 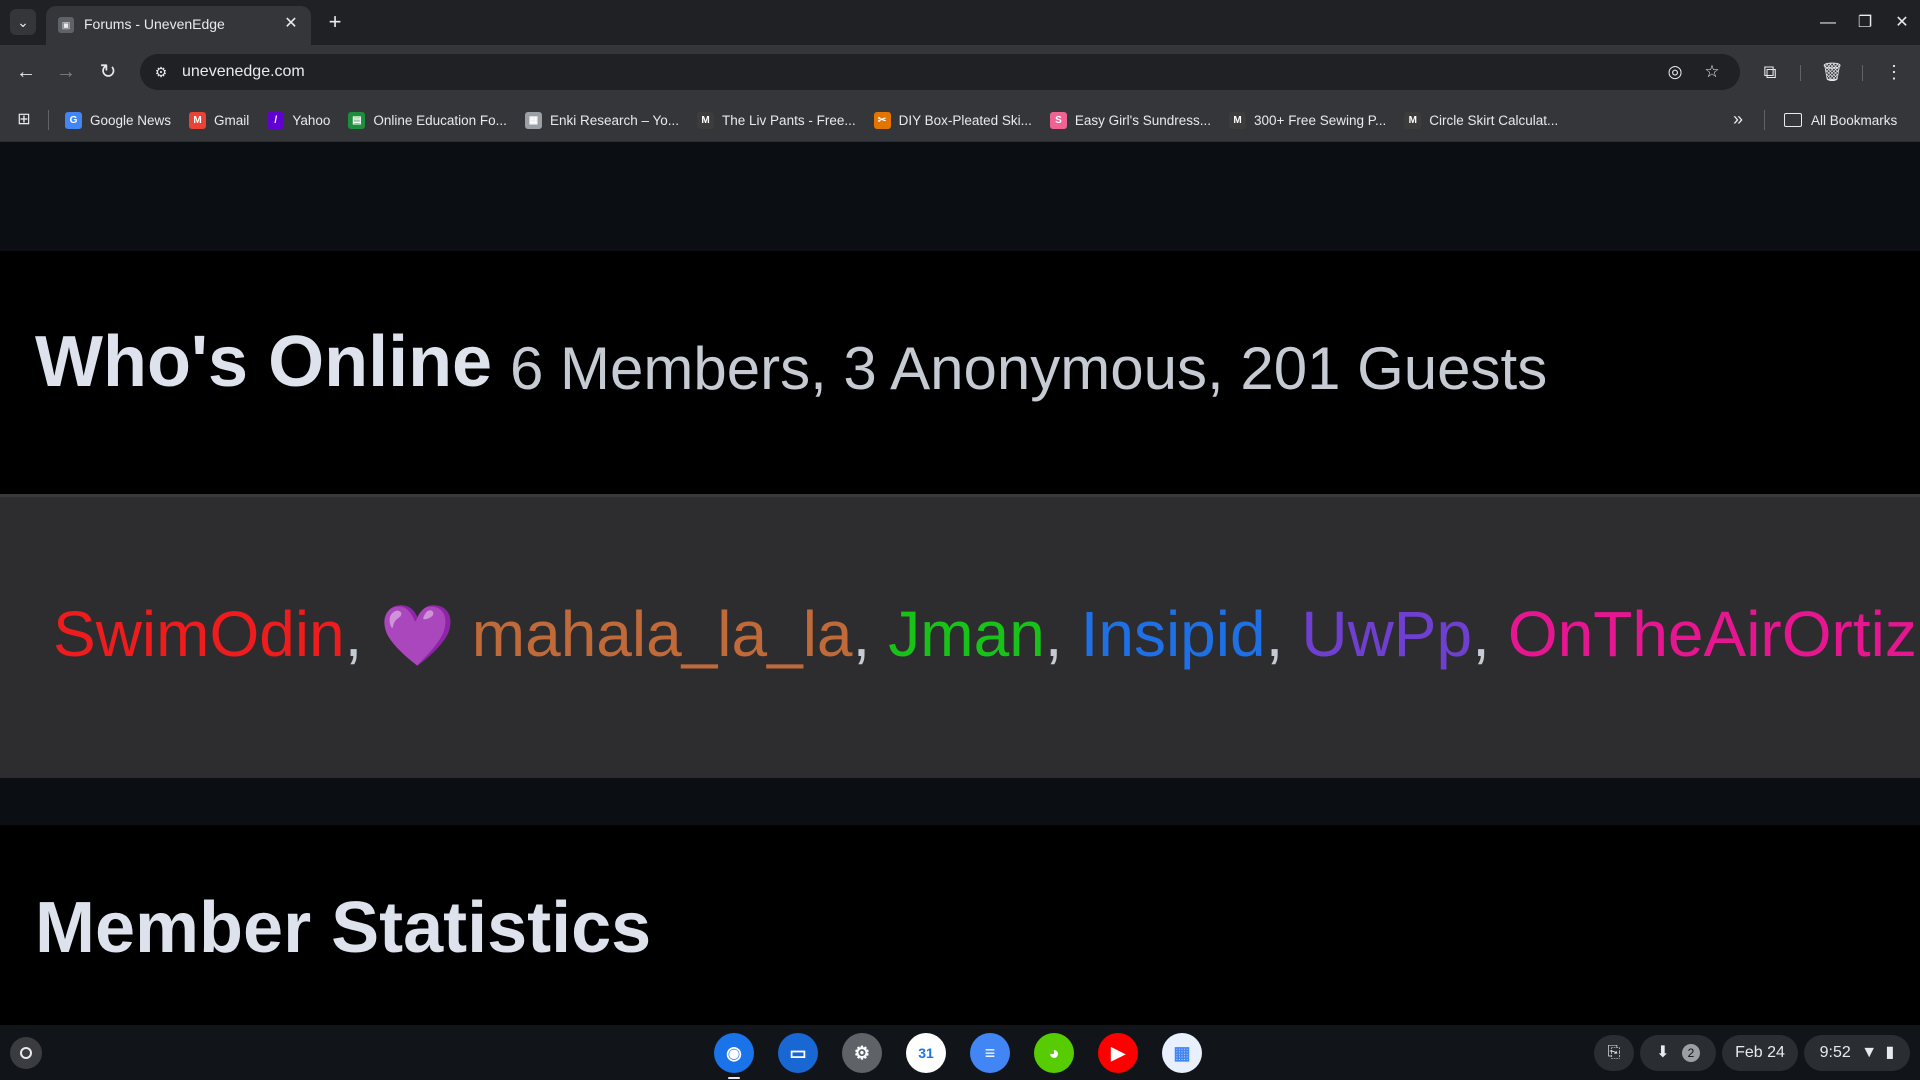 What do you see at coordinates (862, 1053) in the screenshot?
I see `settings-app-icon: ⚙` at bounding box center [862, 1053].